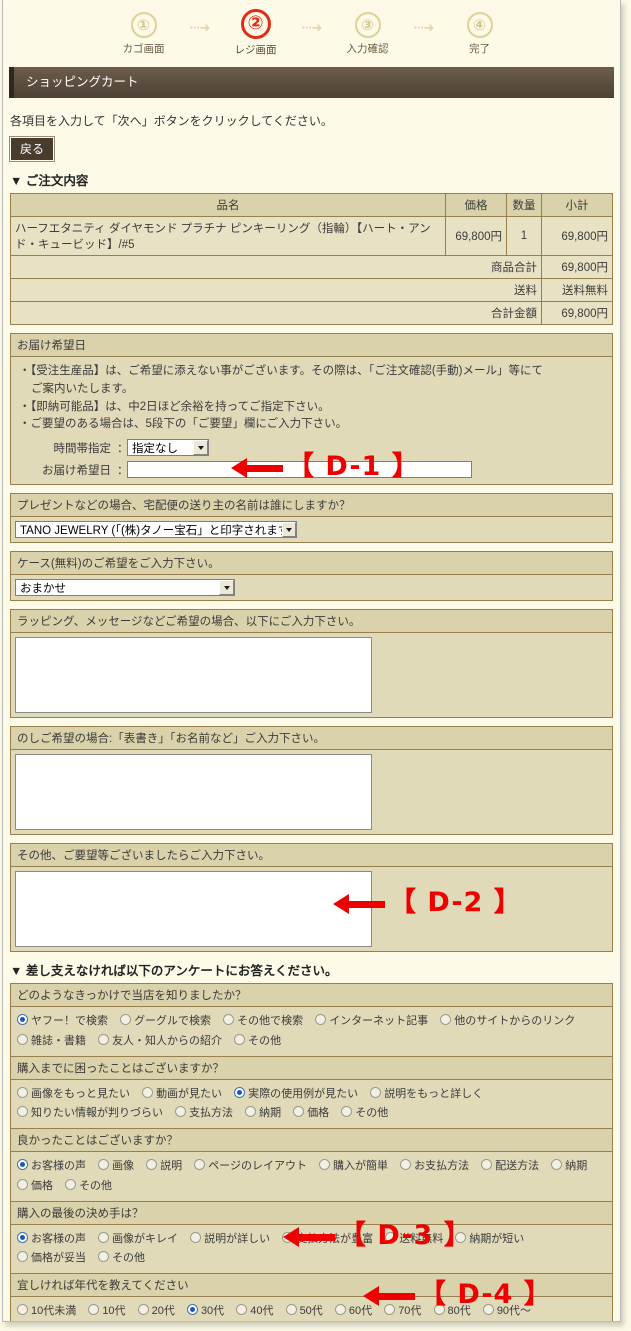 The height and width of the screenshot is (1331, 631). I want to click on radio-option: 配送方法, so click(510, 1165).